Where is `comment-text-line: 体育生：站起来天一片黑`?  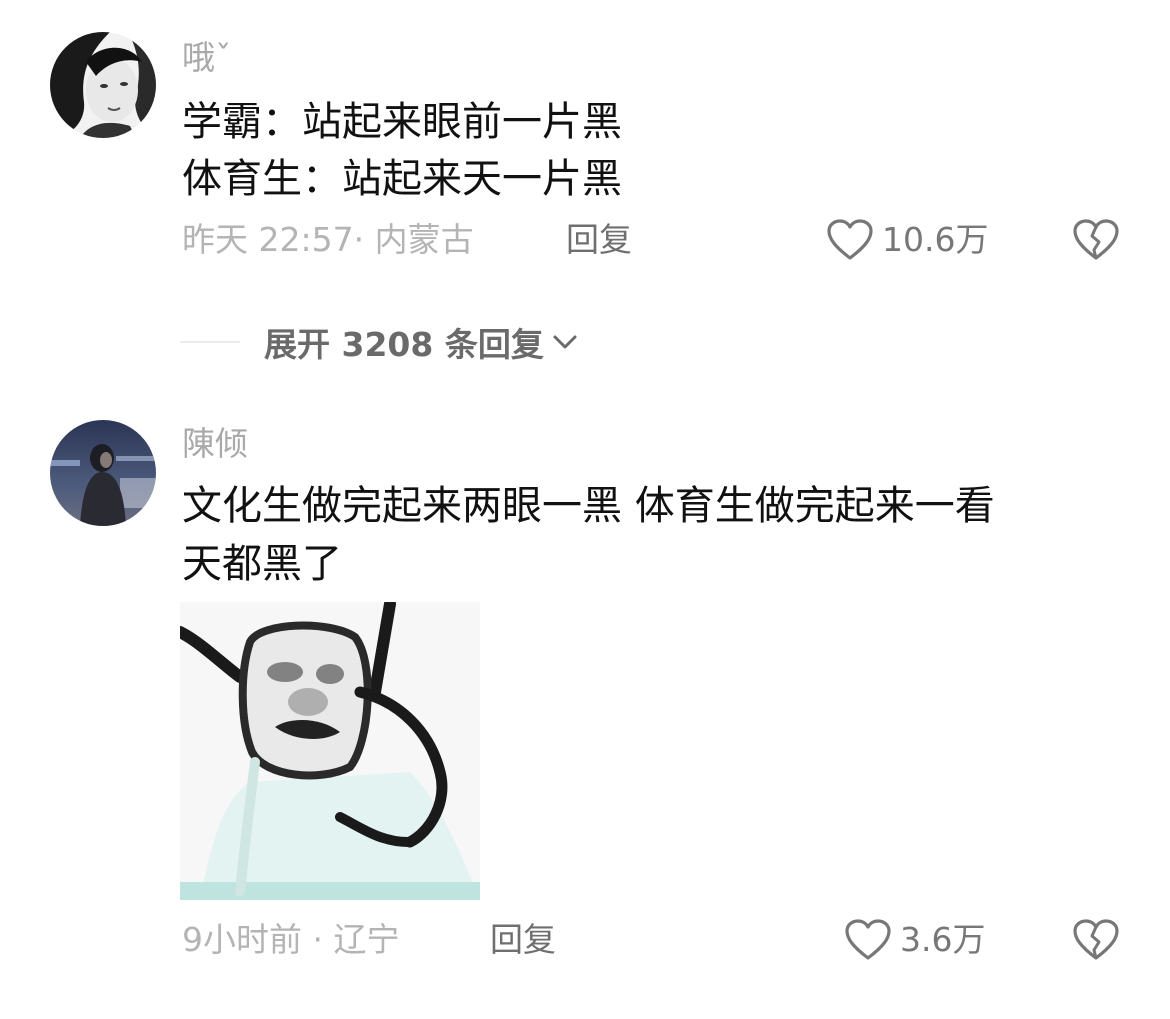
comment-text-line: 体育生：站起来天一片黑 is located at coordinates (402, 179).